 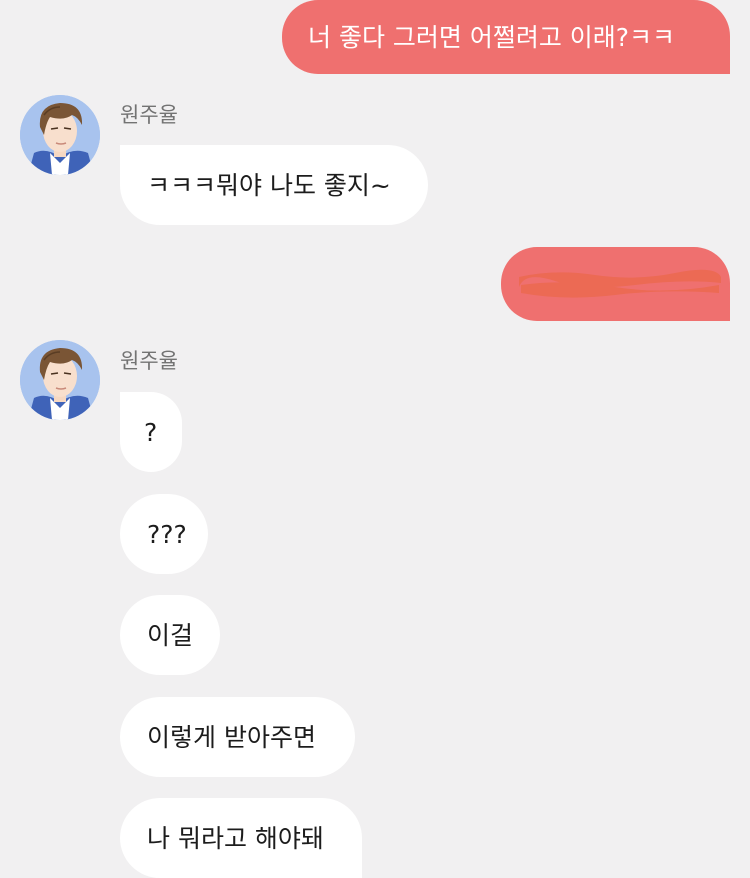 I want to click on incoming-message-bubble: 이렇게 받아주면, so click(x=237, y=737).